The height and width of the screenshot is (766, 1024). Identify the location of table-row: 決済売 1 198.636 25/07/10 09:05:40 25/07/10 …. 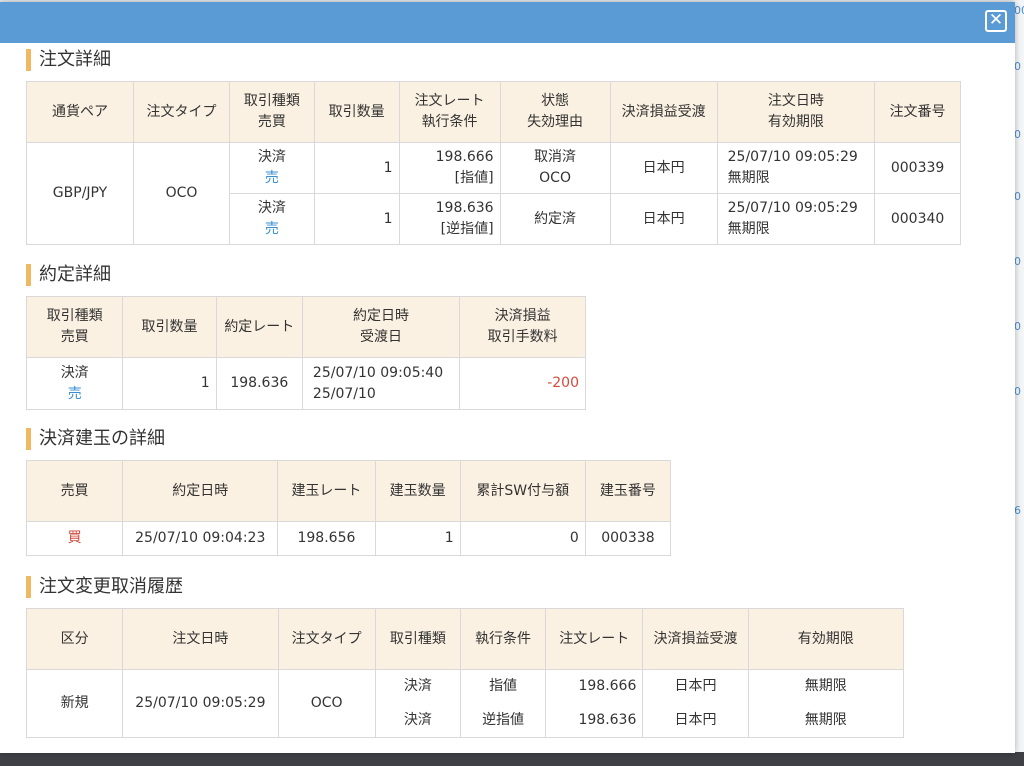
(305, 383).